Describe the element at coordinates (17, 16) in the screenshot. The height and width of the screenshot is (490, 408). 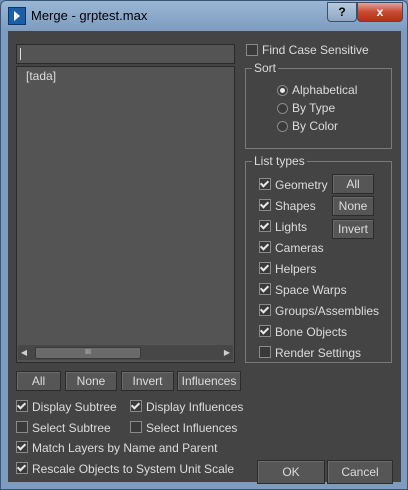
I see `app-icon` at that location.